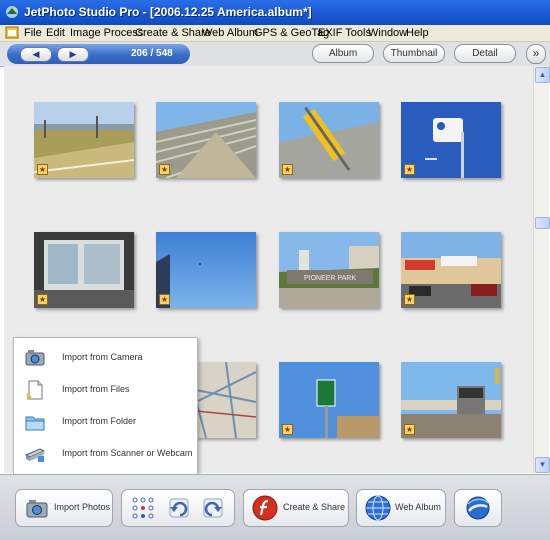 The height and width of the screenshot is (540, 550). I want to click on import-from-folder-label: Import from Folder, so click(99, 421).